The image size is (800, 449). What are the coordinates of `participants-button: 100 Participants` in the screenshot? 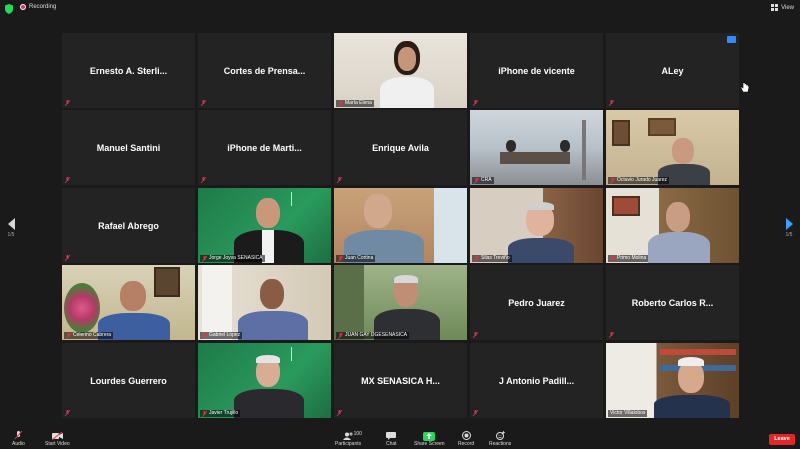 It's located at (348, 439).